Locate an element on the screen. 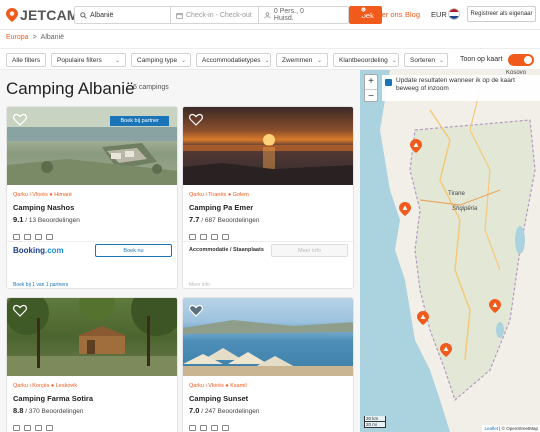 Image resolution: width=540 pixels, height=432 pixels. customer-rating-dropdown: Klantbeoordeling ⌄ is located at coordinates (366, 60).